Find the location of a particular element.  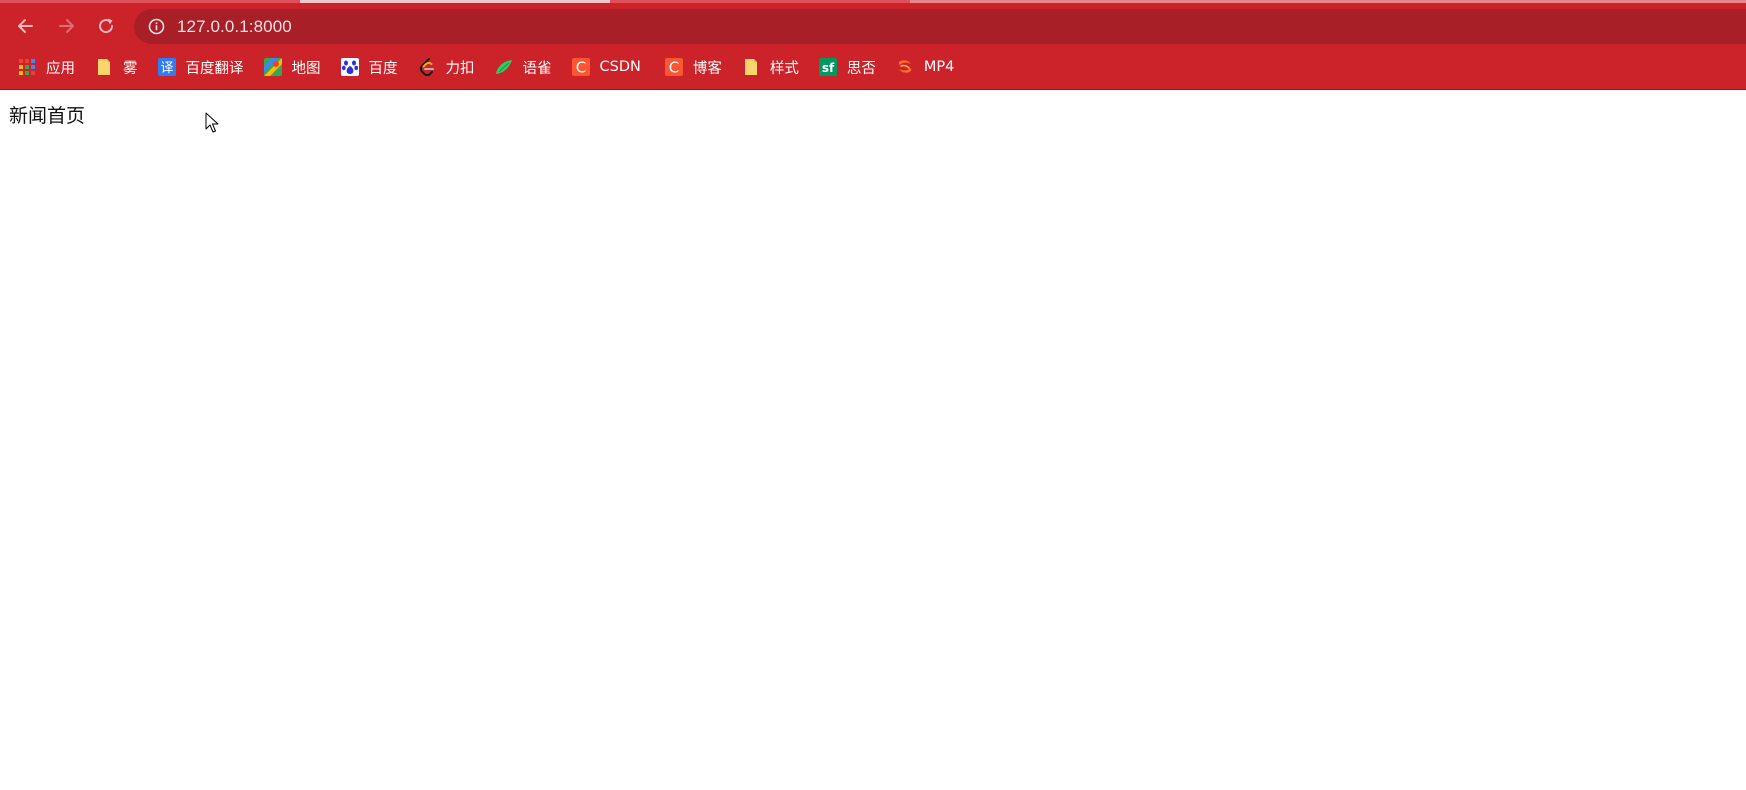

forward-button is located at coordinates (66, 26).